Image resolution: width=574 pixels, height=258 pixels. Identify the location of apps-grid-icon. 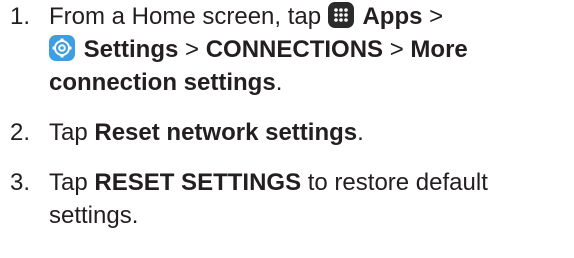
(340, 15).